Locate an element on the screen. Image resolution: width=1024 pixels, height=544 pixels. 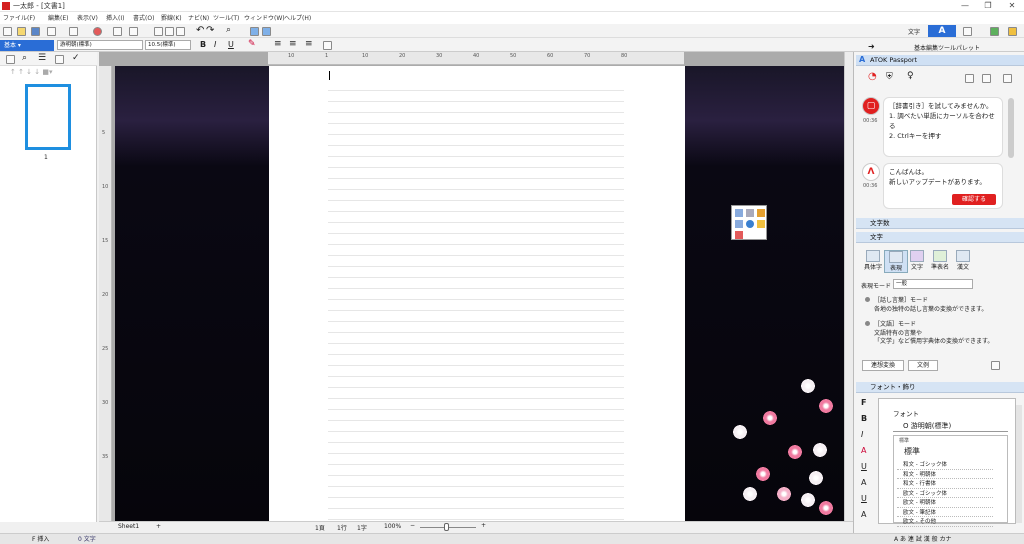
atok-logo-button: A is located at coordinates (942, 31).